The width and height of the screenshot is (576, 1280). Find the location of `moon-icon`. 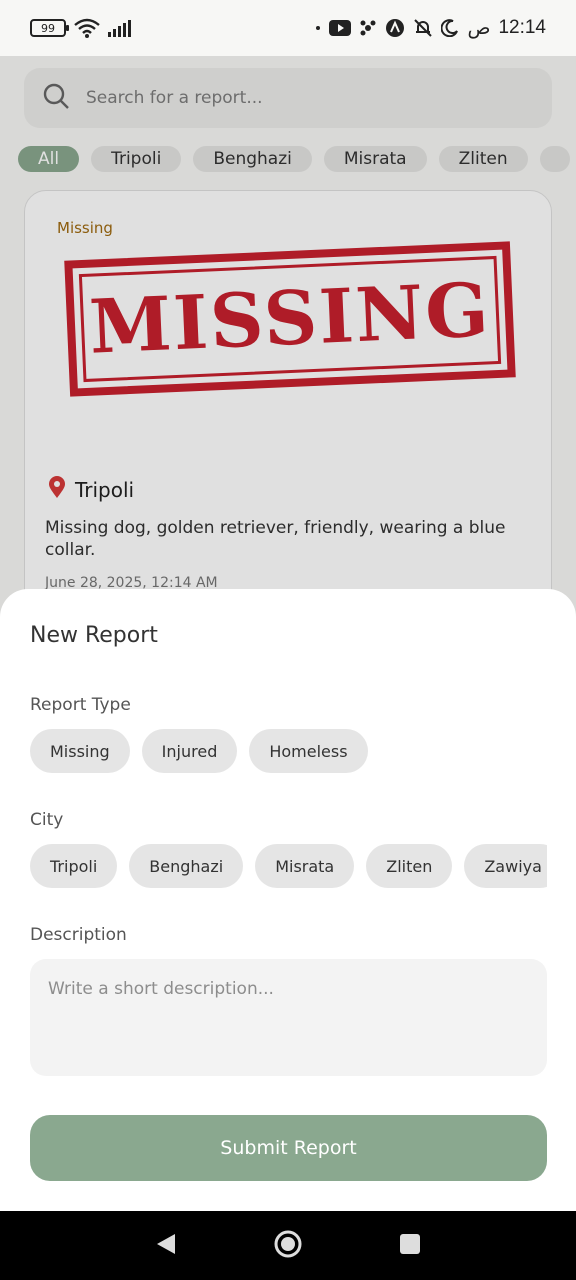

moon-icon is located at coordinates (450, 28).